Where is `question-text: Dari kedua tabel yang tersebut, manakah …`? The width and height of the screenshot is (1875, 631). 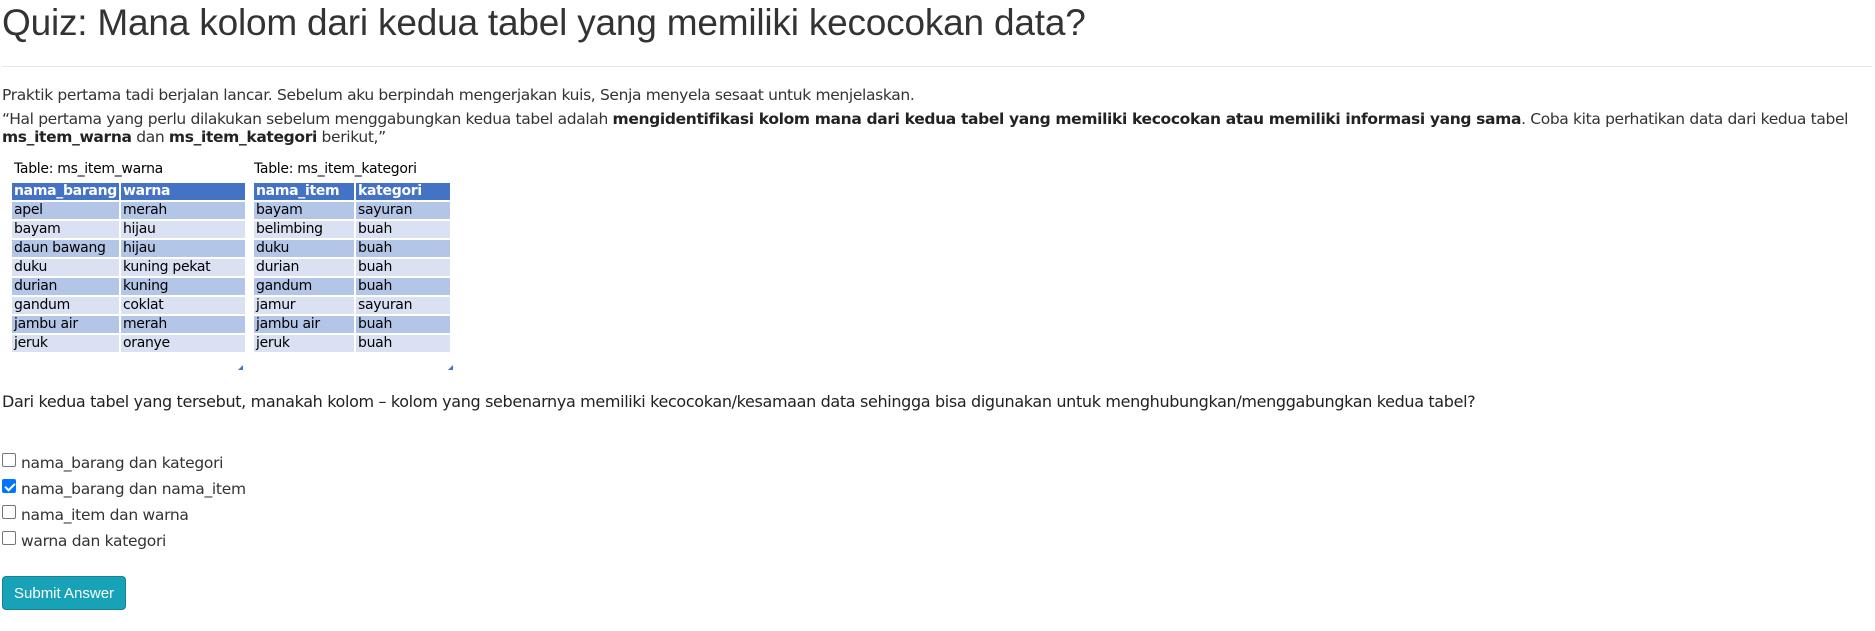
question-text: Dari kedua tabel yang tersebut, manakah … is located at coordinates (739, 401).